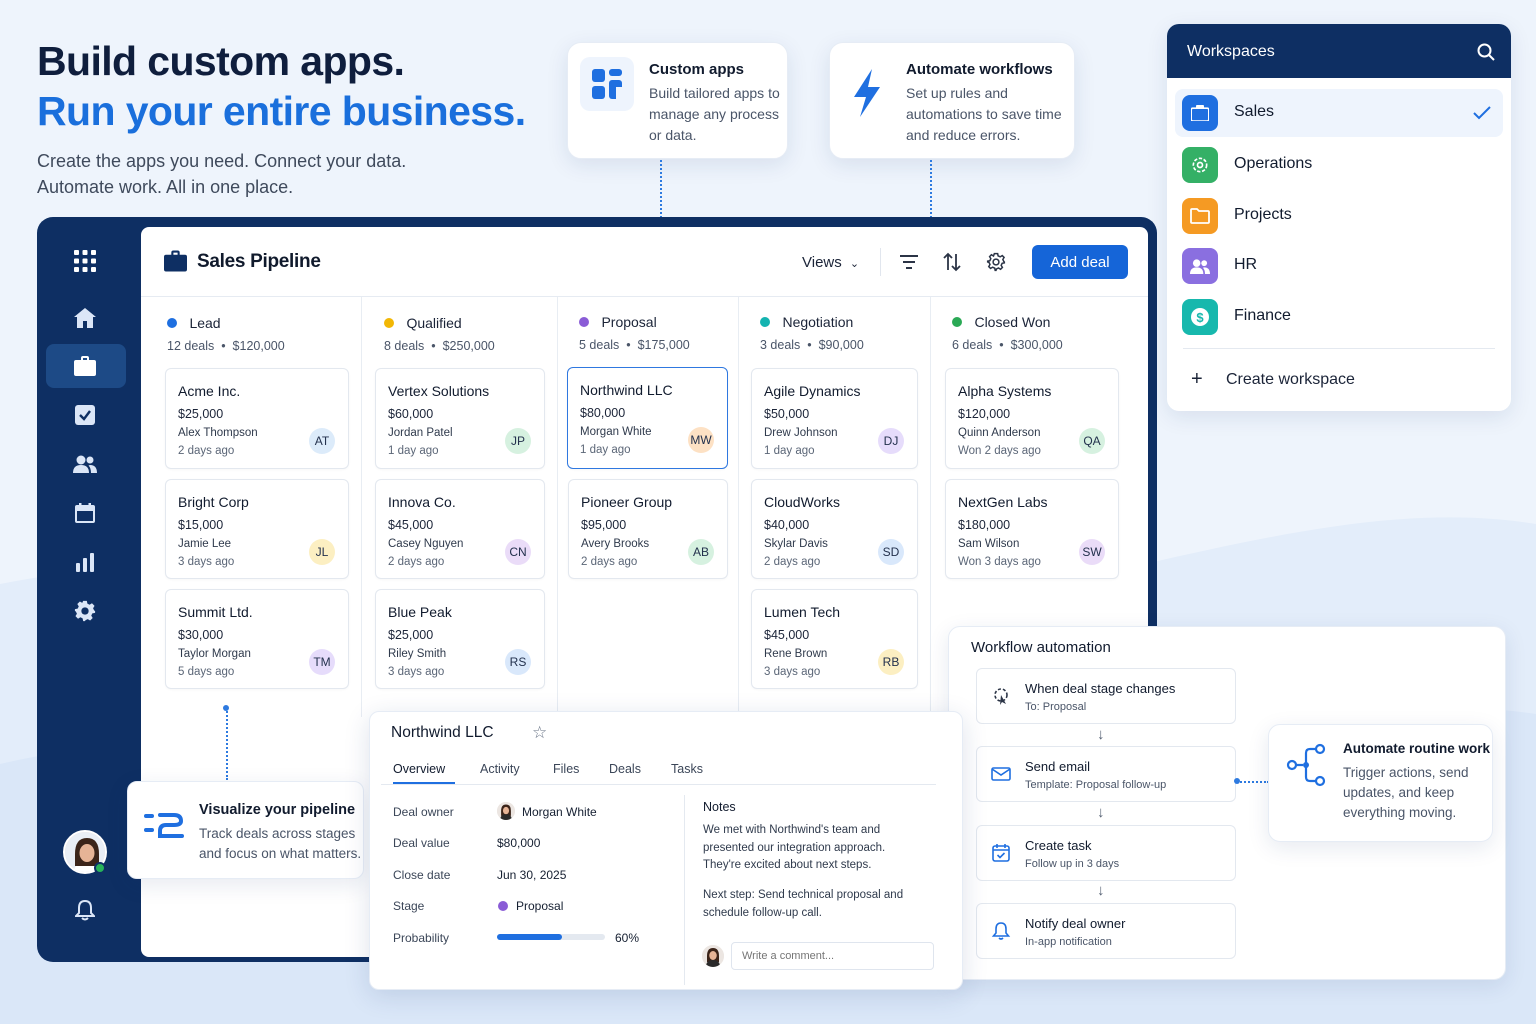 This screenshot has width=1536, height=1024. I want to click on stage-value: Proposal, so click(540, 906).